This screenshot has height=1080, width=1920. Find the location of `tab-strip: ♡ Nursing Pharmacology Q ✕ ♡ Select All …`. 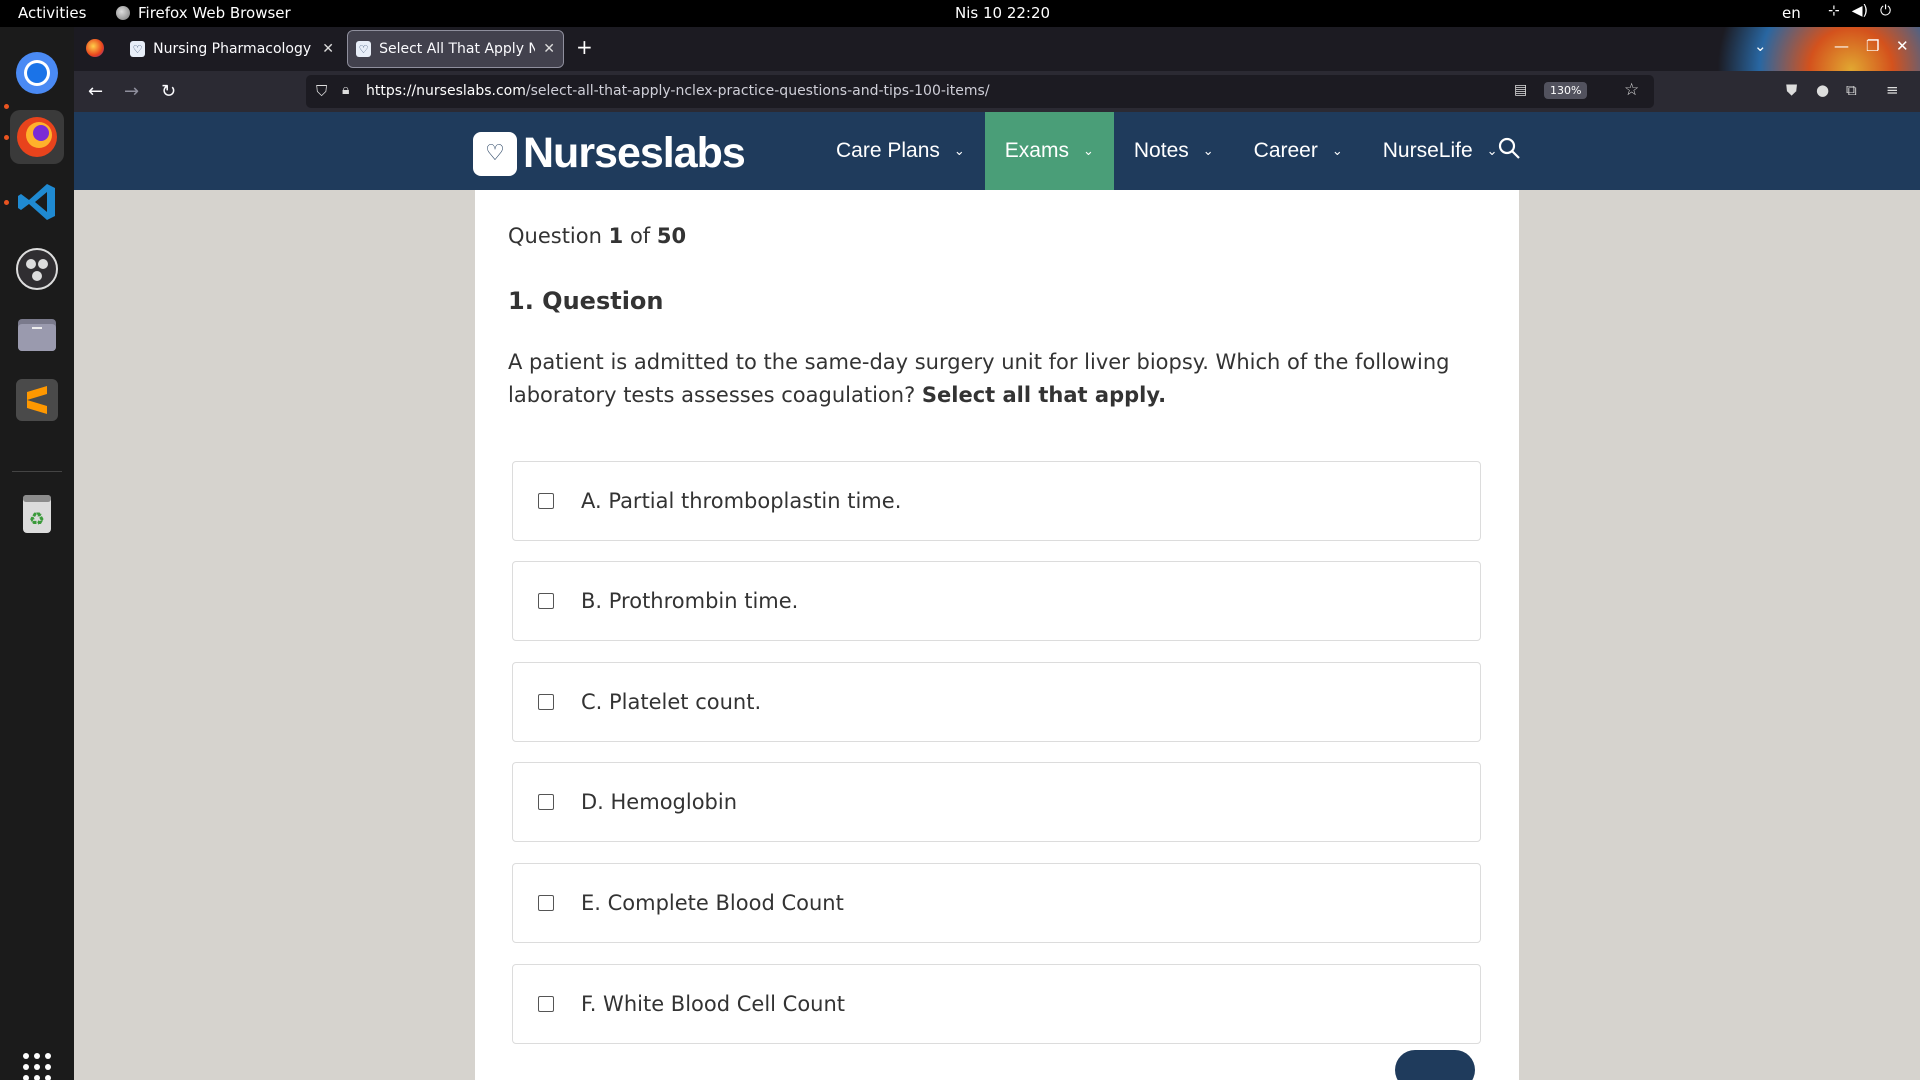

tab-strip: ♡ Nursing Pharmacology Q ✕ ♡ Select All … is located at coordinates (997, 69).